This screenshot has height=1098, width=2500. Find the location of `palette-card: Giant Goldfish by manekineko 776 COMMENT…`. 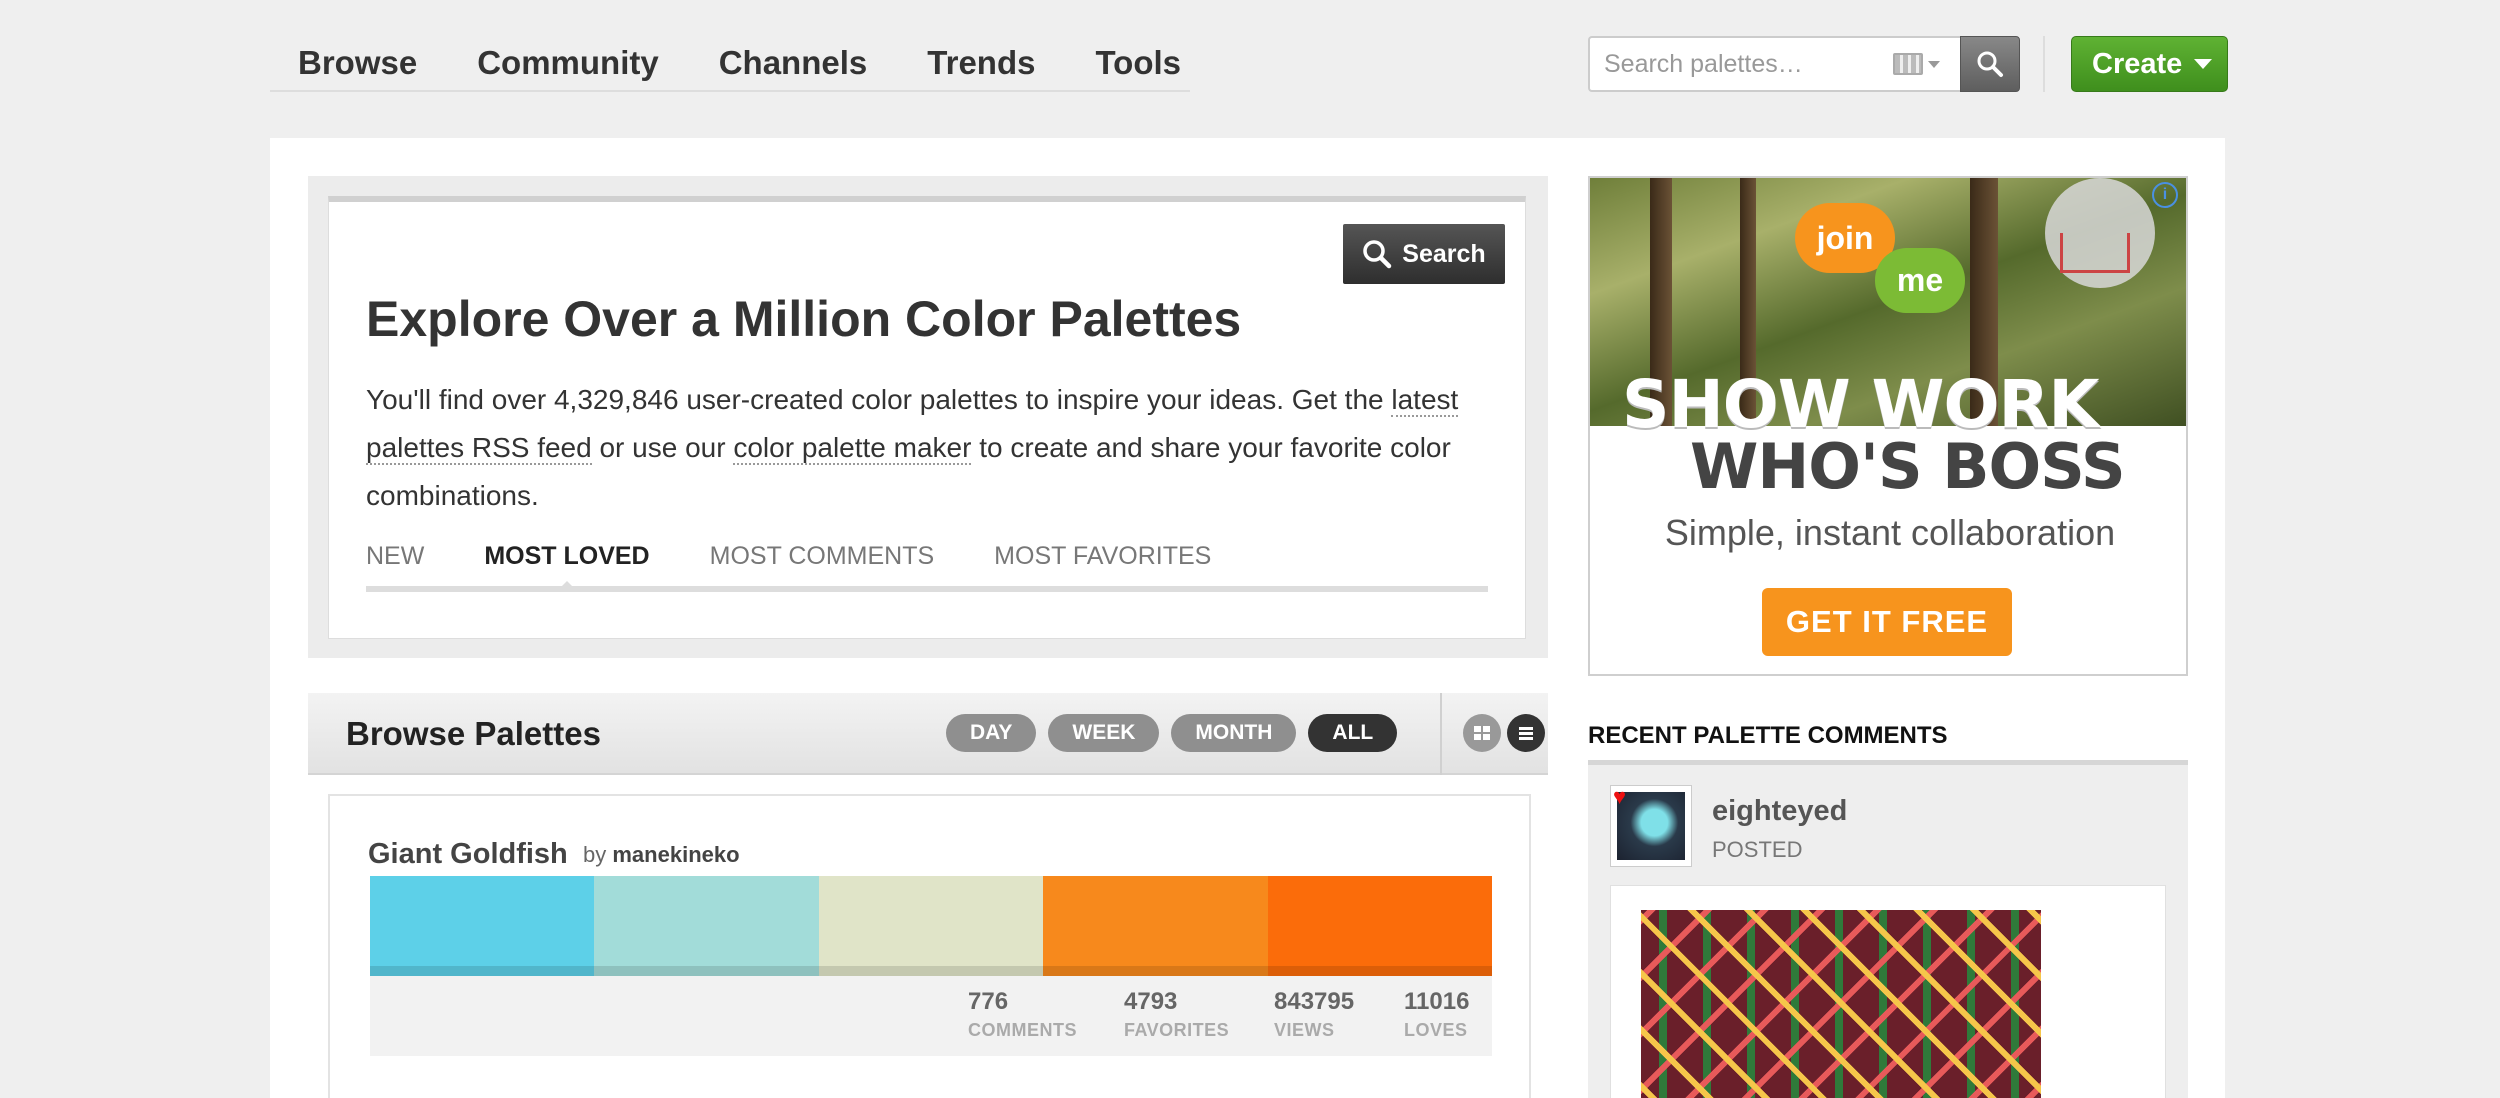

palette-card: Giant Goldfish by manekineko 776 COMMENT… is located at coordinates (929, 946).